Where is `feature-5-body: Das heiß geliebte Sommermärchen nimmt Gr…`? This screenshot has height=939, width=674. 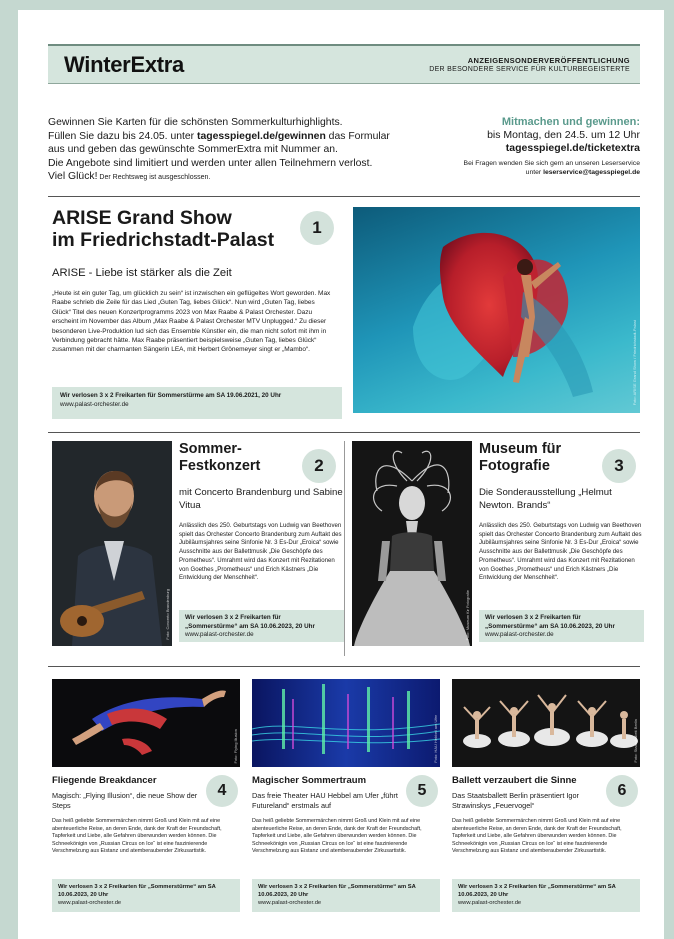
feature-5-body: Das heiß geliebte Sommermärchen nimmt Gr… is located at coordinates (337, 836).